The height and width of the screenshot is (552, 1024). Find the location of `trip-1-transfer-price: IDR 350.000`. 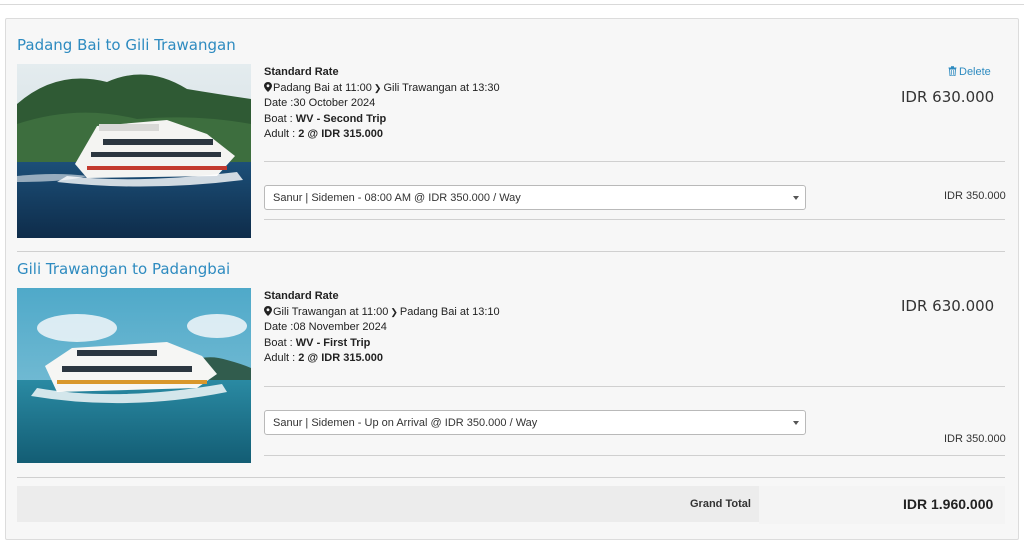

trip-1-transfer-price: IDR 350.000 is located at coordinates (975, 196).